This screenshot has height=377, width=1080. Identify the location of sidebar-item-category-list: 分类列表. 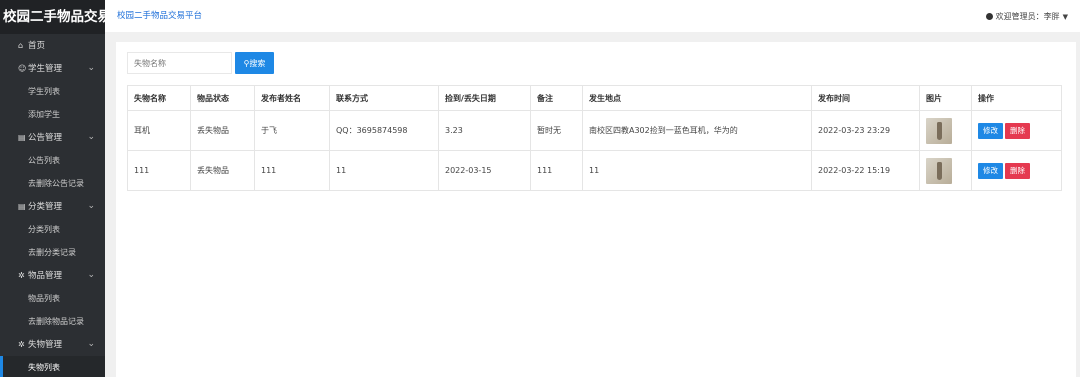
(52, 229).